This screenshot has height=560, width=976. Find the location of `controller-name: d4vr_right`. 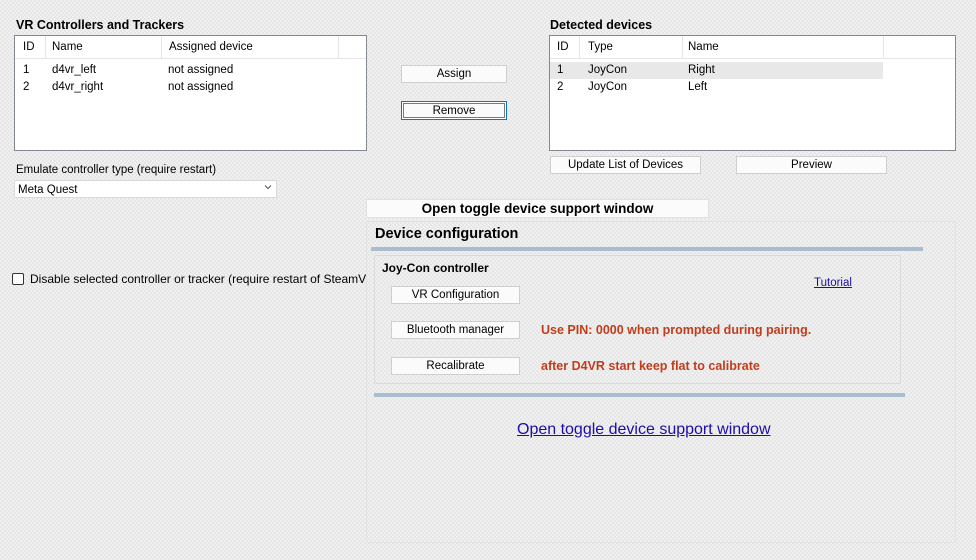

controller-name: d4vr_right is located at coordinates (78, 87).